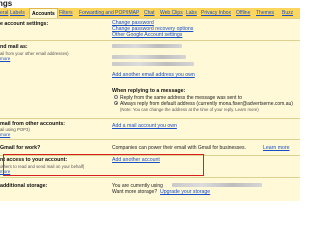 This screenshot has width=320, height=240. I want to click on gmail-work-learn-more-link: Learn more, so click(276, 148).